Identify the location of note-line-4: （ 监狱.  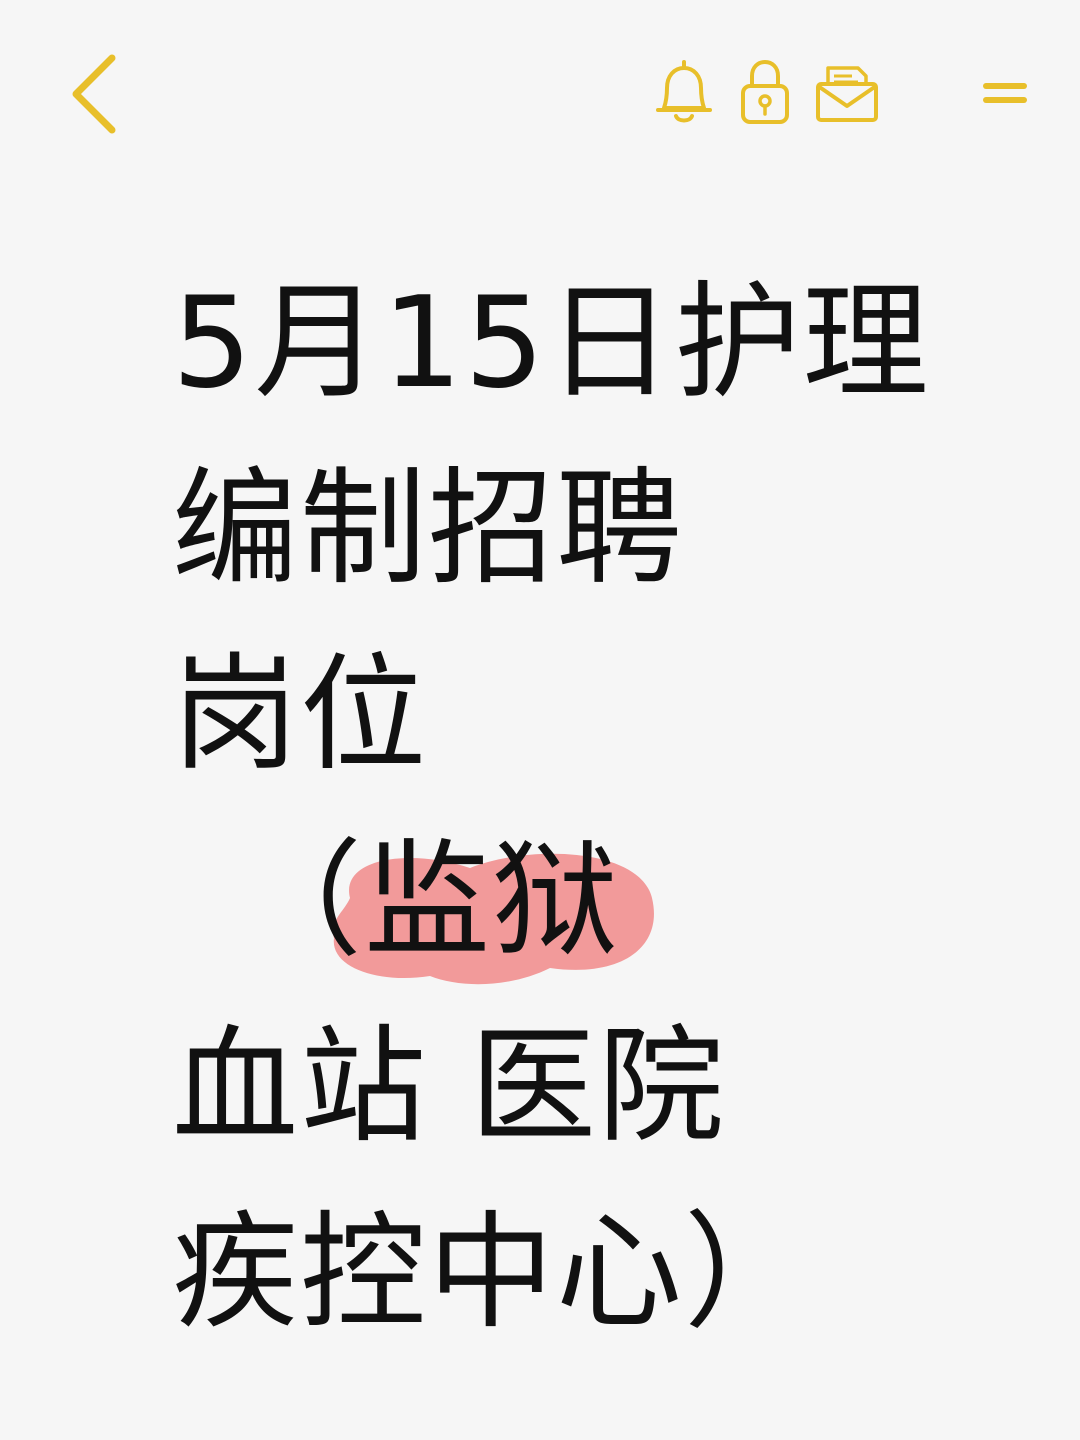
(602, 901).